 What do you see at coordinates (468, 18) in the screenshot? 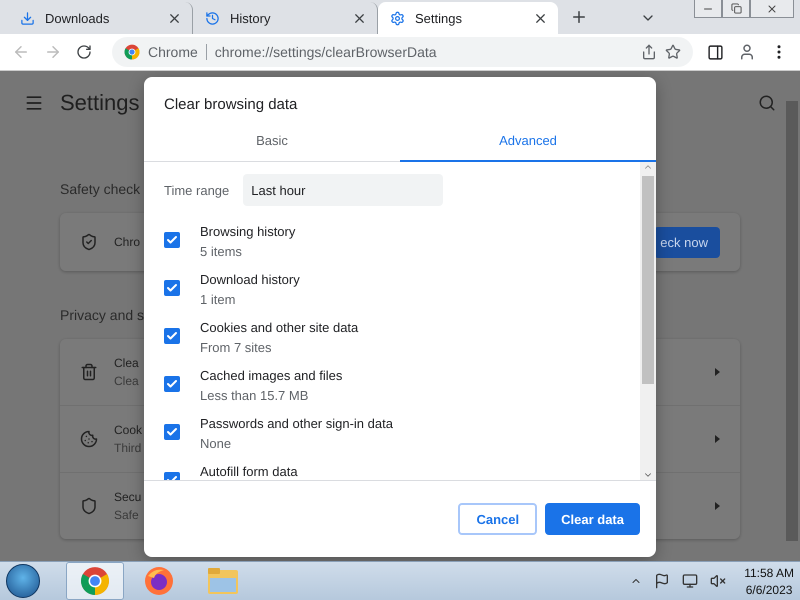
I see `browser-tab: Settings` at bounding box center [468, 18].